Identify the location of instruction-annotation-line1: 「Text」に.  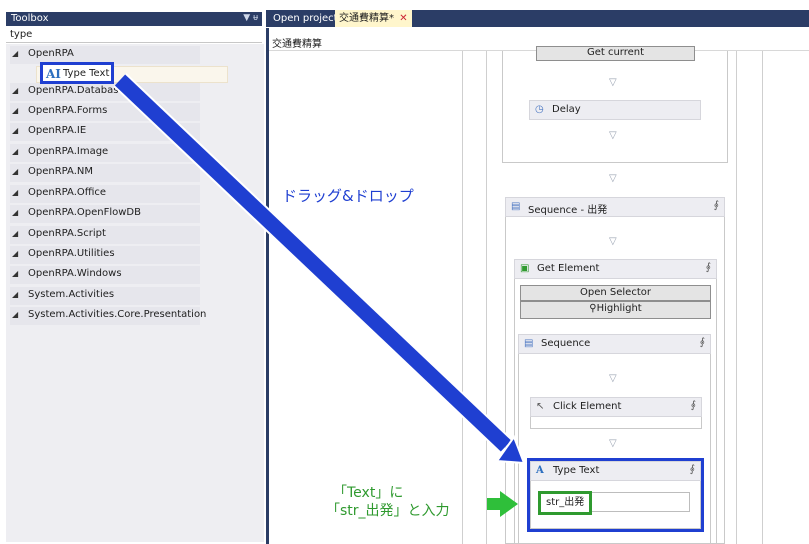
(368, 493).